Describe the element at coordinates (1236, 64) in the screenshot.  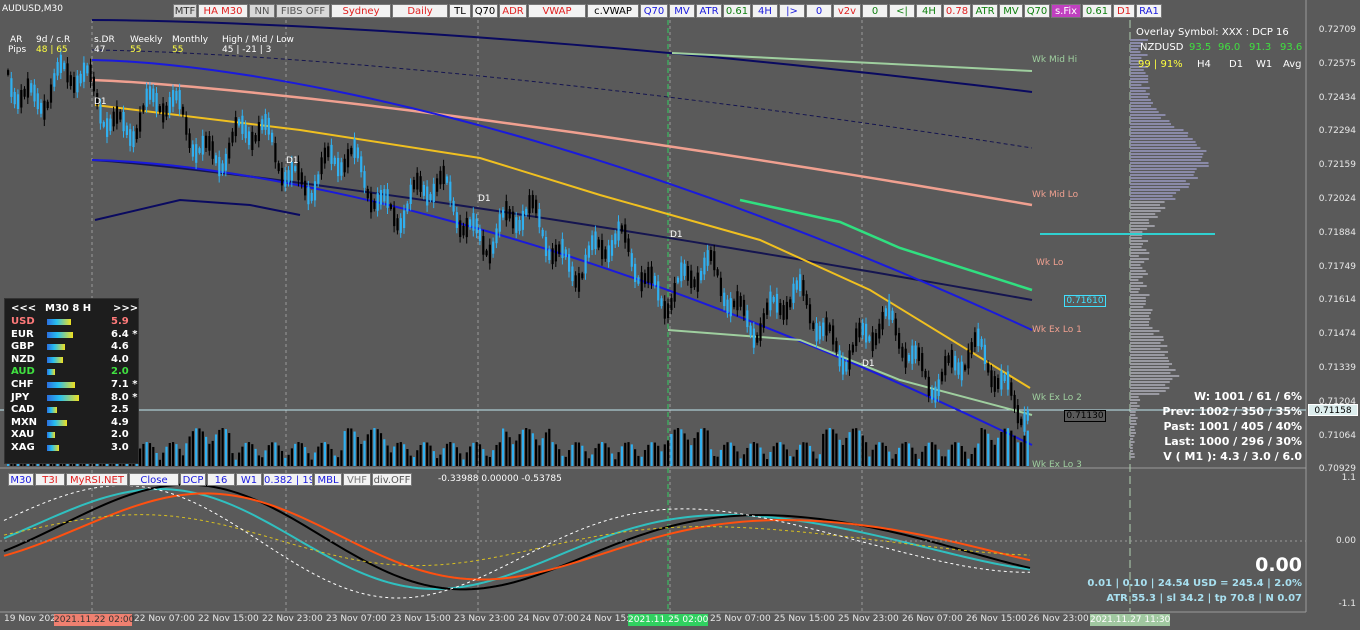
I see `overlay-tf-d1: D1` at that location.